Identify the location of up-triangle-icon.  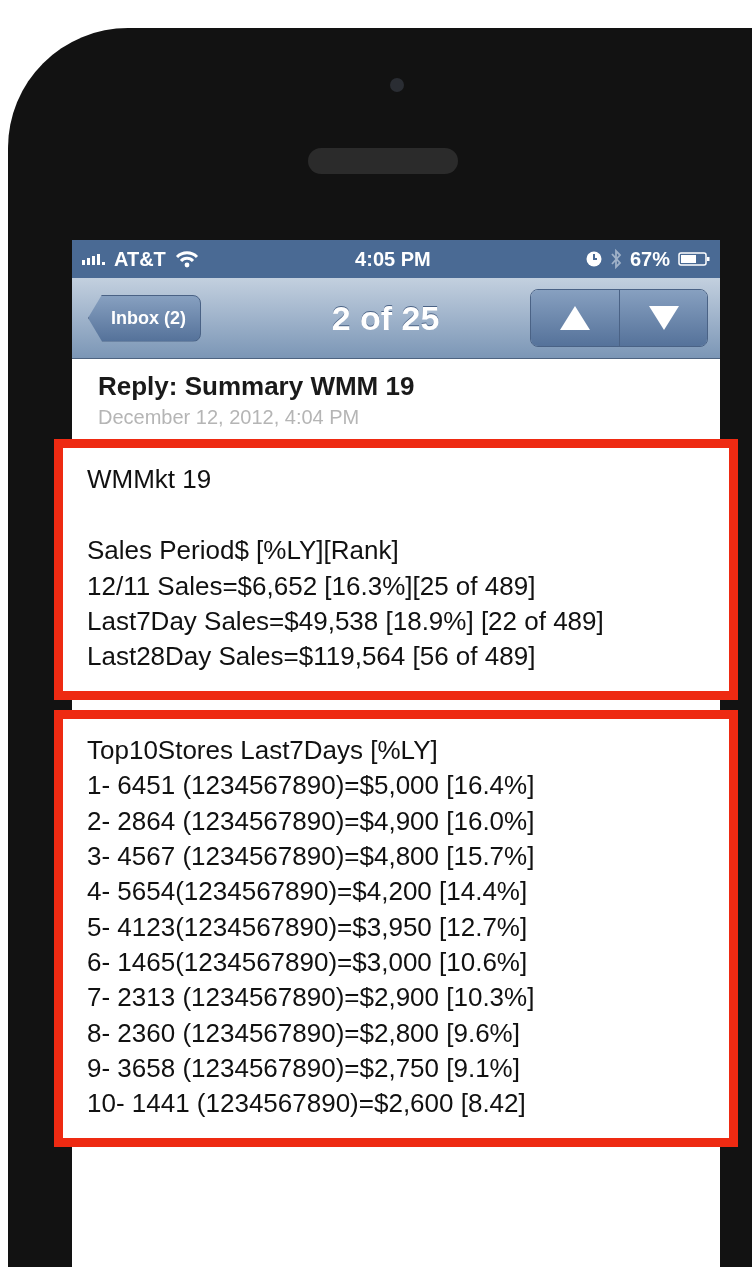
(575, 318).